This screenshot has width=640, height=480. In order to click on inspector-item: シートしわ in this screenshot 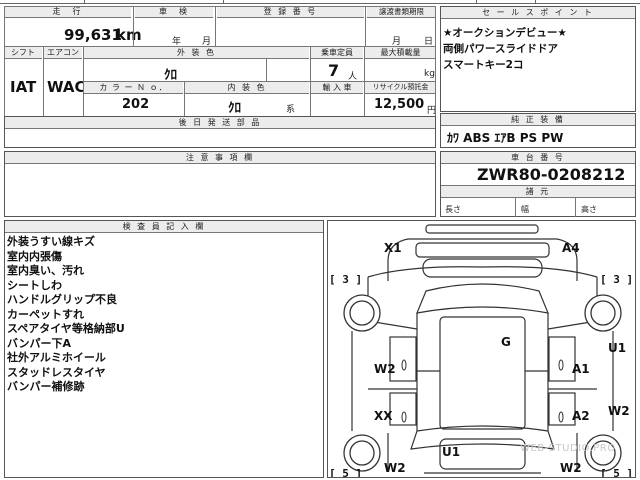, I will do `click(34, 285)`.